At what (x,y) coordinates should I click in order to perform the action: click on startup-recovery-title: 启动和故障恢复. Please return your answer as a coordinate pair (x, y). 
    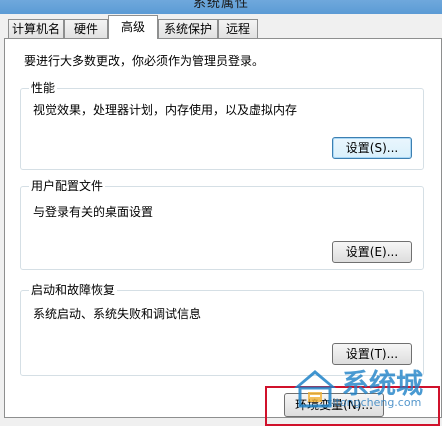
    Looking at the image, I should click on (73, 290).